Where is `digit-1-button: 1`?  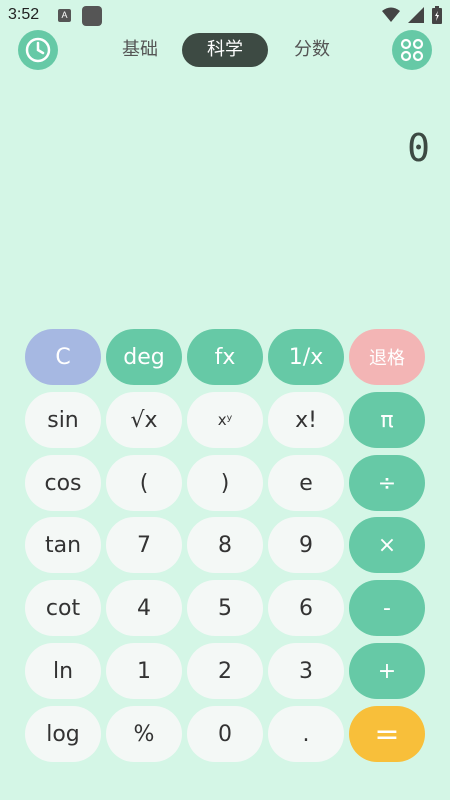 digit-1-button: 1 is located at coordinates (144, 671).